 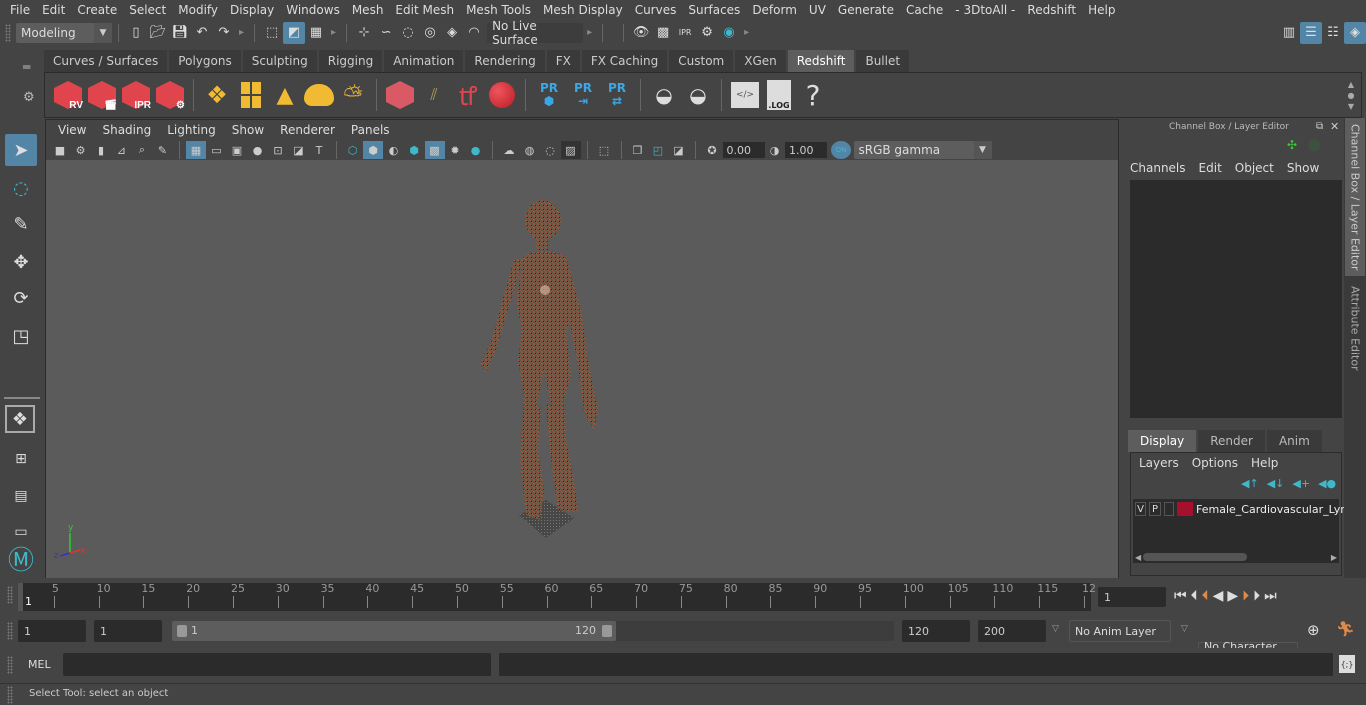 I want to click on safe-title-icon: T, so click(x=319, y=150).